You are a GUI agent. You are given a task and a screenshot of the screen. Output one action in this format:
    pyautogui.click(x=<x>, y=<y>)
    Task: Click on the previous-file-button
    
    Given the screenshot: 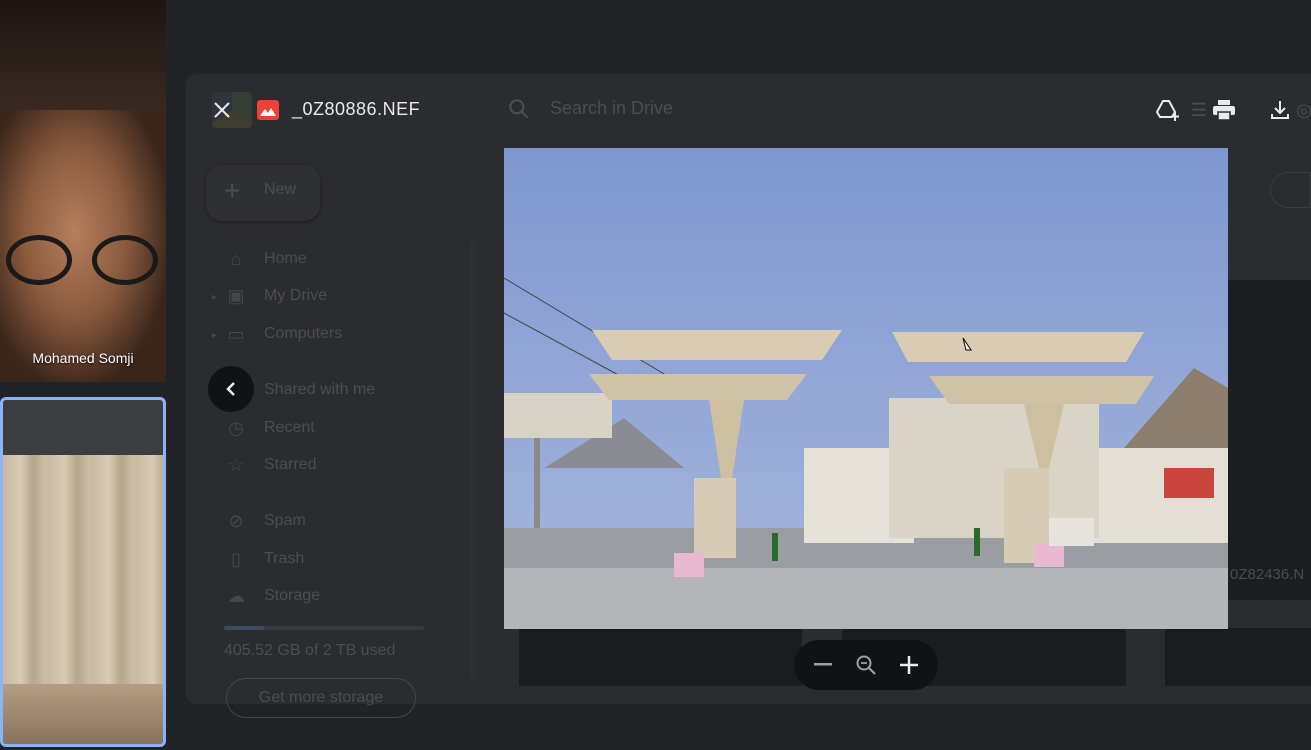 What is the action you would take?
    pyautogui.click(x=231, y=389)
    